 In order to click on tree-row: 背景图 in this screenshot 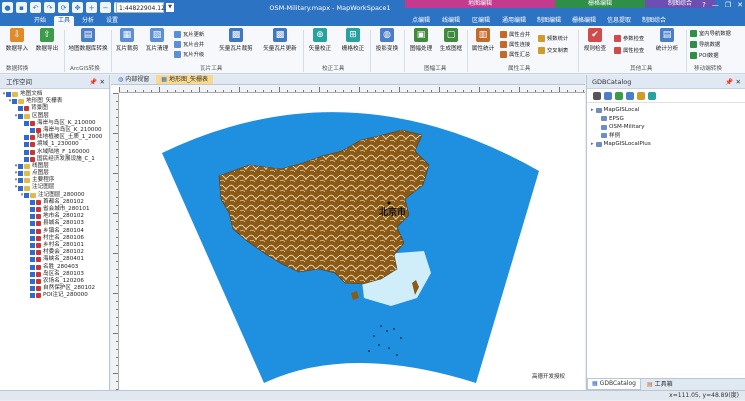, I will do `click(55, 108)`.